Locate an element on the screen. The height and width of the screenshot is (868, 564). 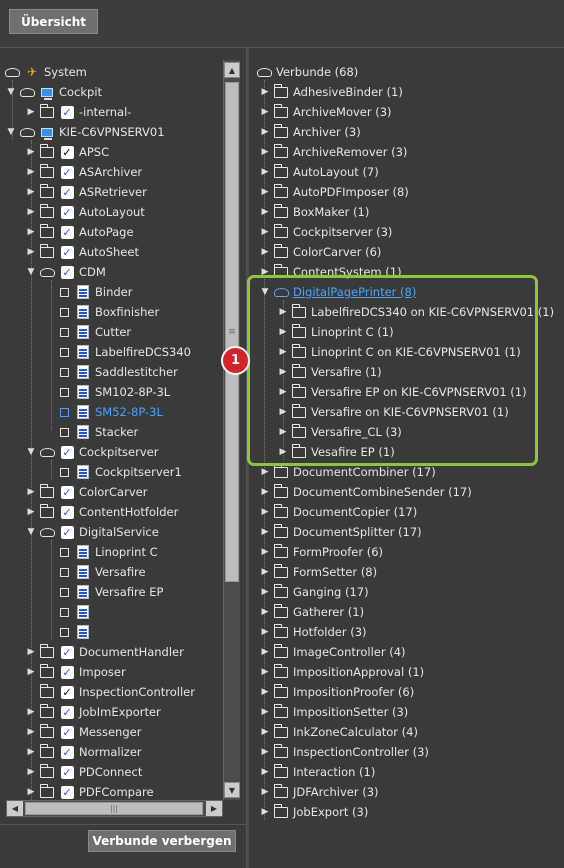
tree-node-cutter: Cutter is located at coordinates (95, 332).